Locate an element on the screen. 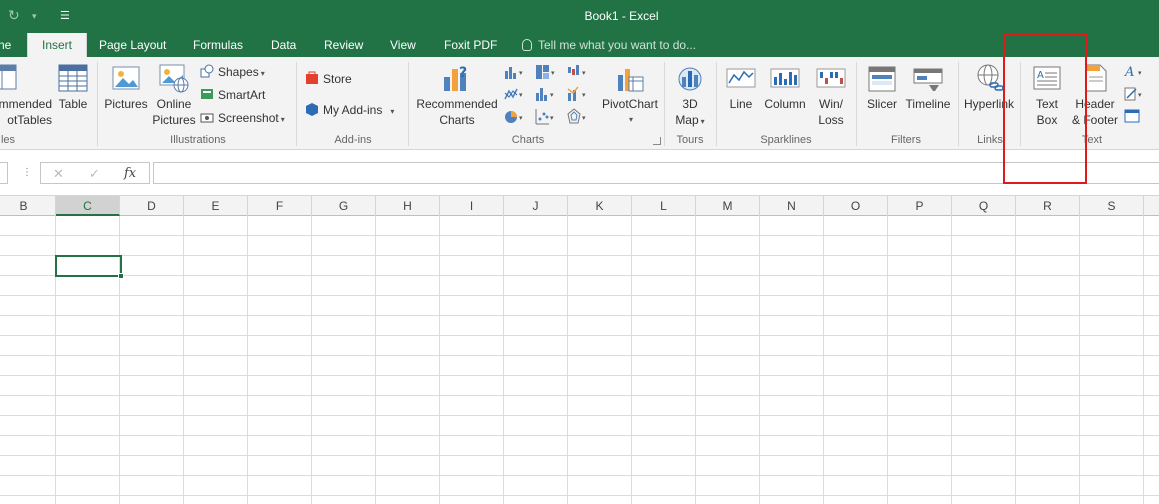  column-header-e: E is located at coordinates (216, 206).